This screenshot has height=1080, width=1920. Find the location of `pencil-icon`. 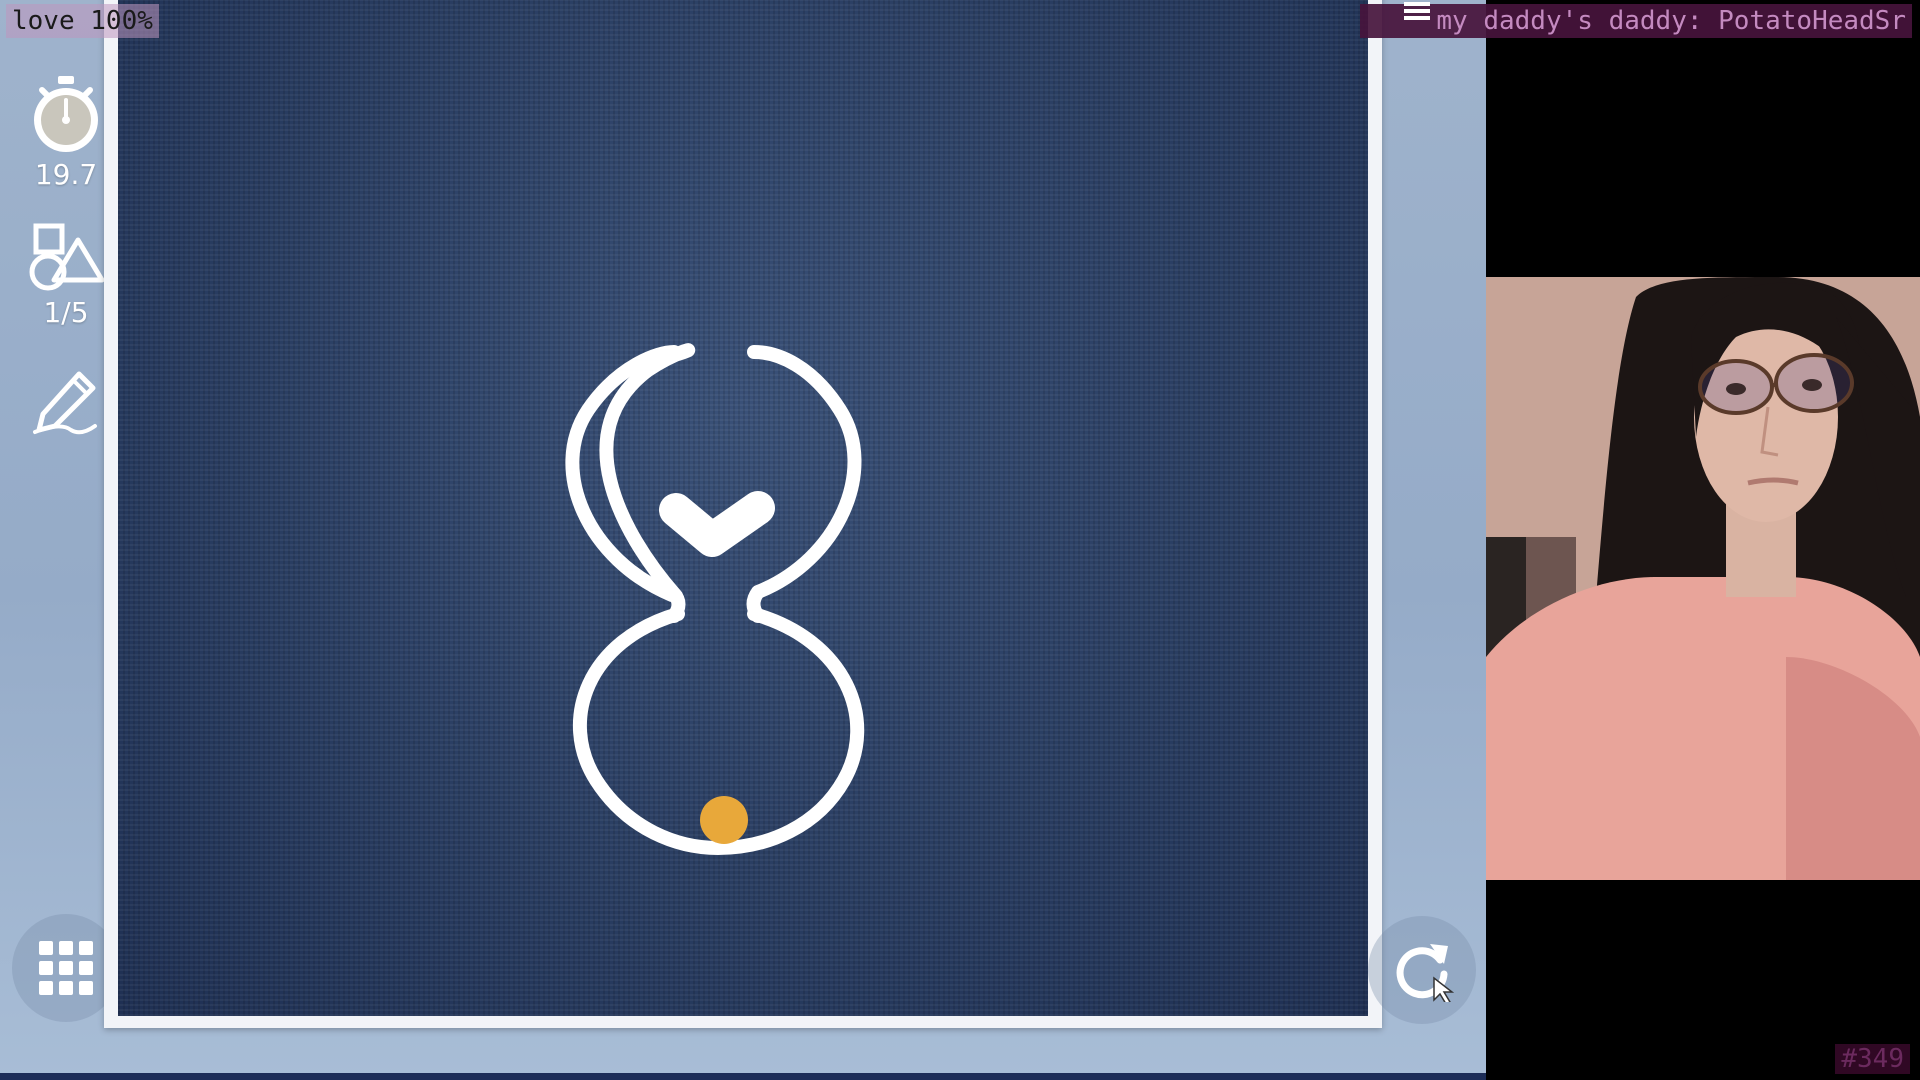

pencil-icon is located at coordinates (65, 403).